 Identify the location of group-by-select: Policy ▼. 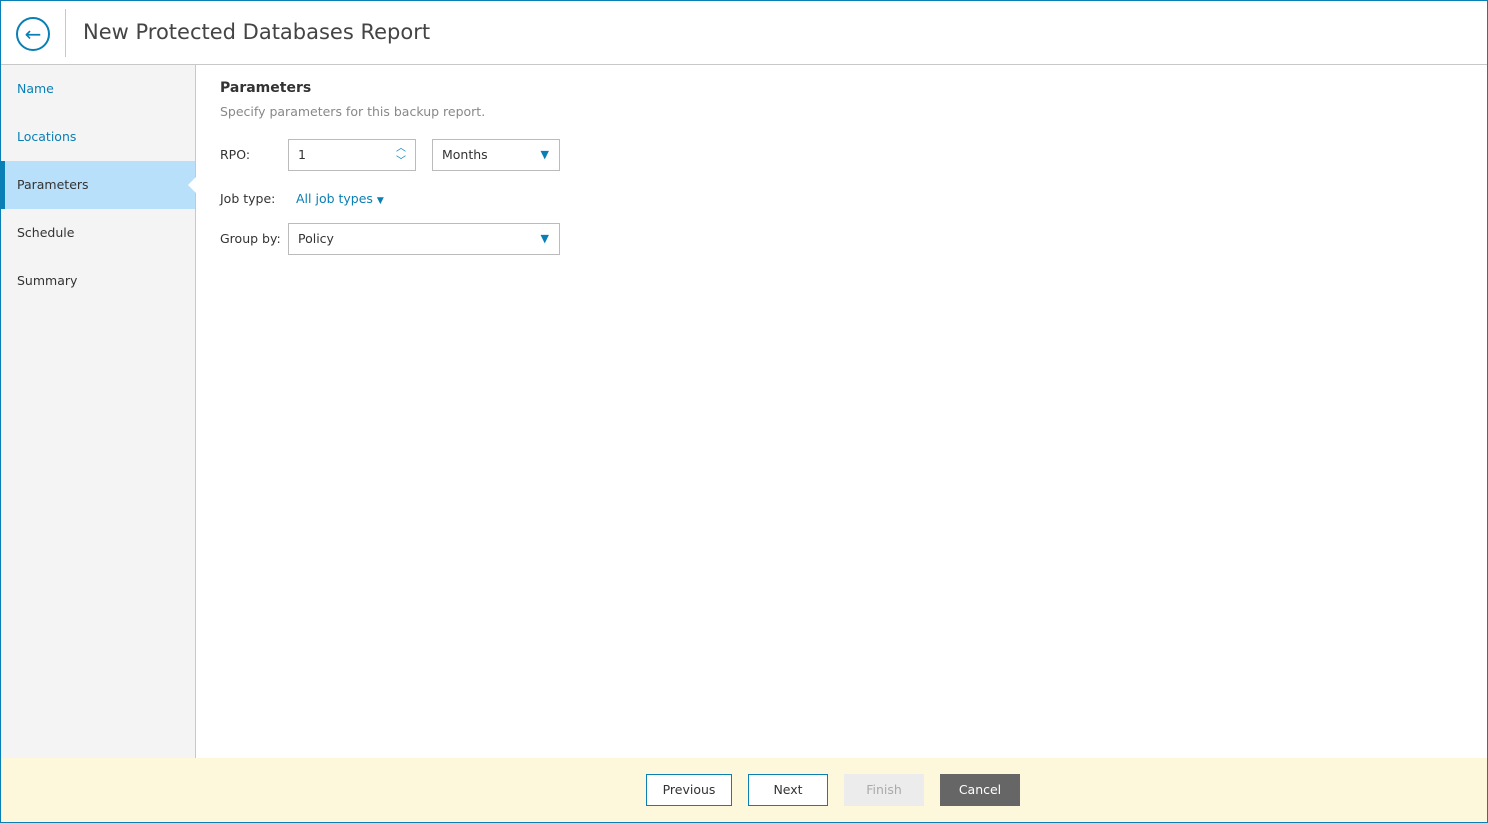
(424, 239).